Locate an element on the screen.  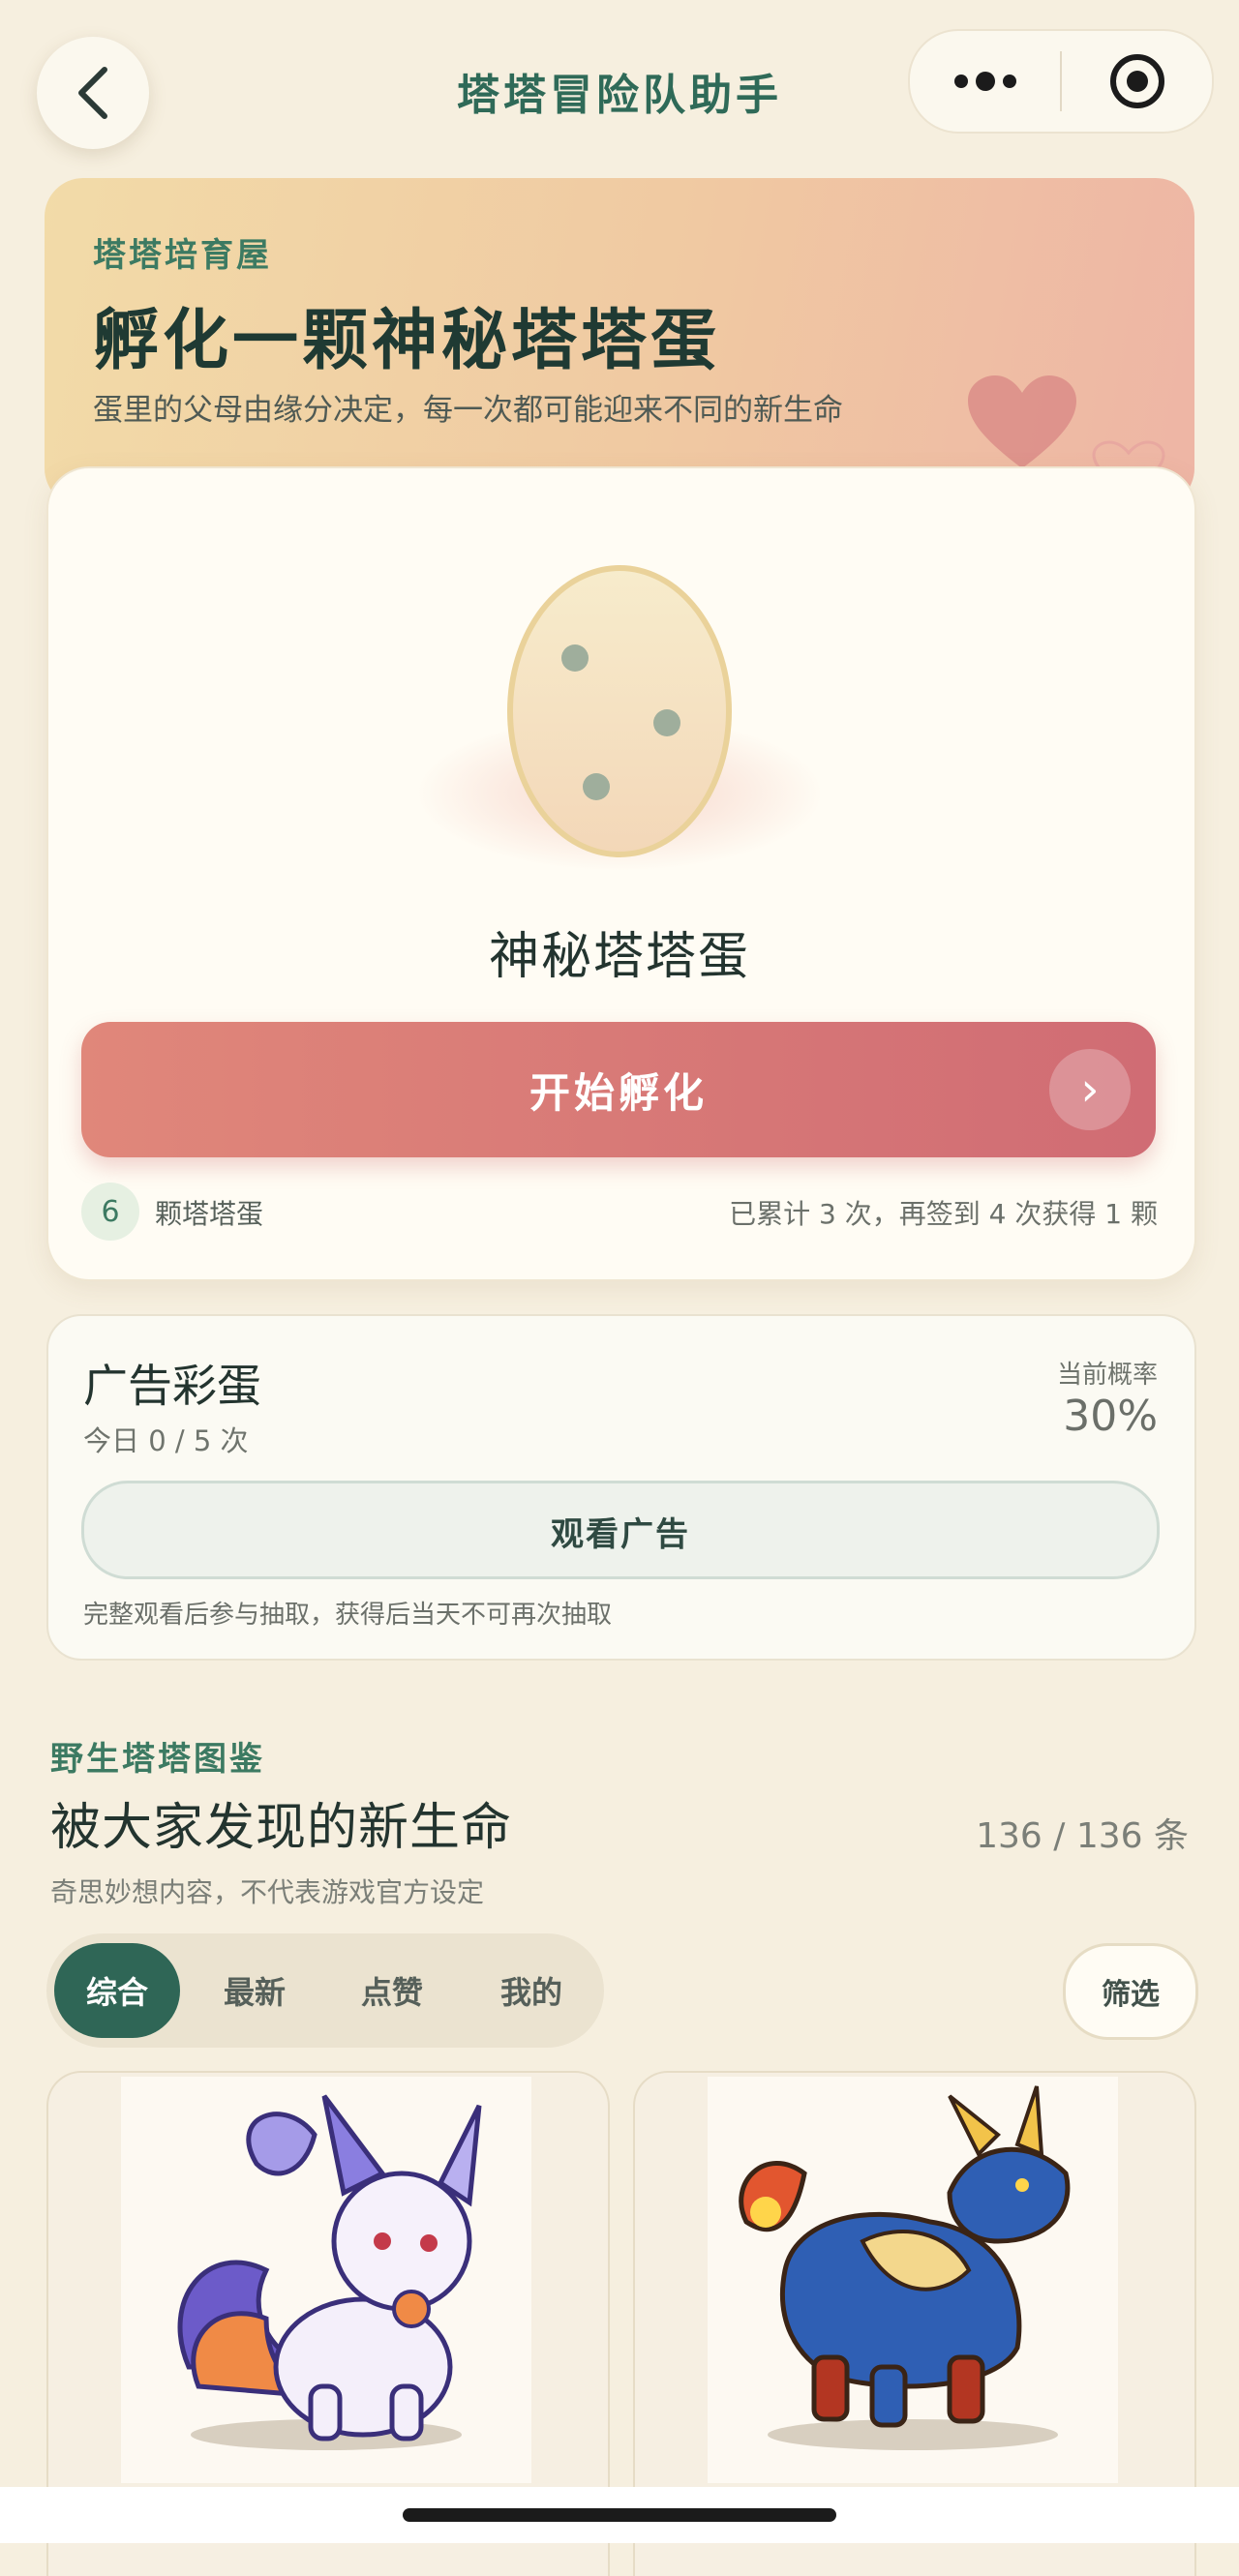
egg-name: 神秘塔塔蛋 is located at coordinates (619, 957).